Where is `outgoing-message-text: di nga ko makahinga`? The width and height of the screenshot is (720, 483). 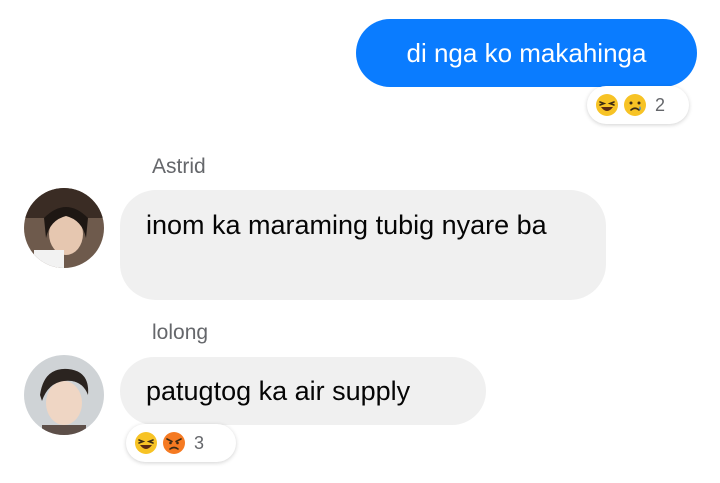
outgoing-message-text: di nga ko makahinga is located at coordinates (526, 53).